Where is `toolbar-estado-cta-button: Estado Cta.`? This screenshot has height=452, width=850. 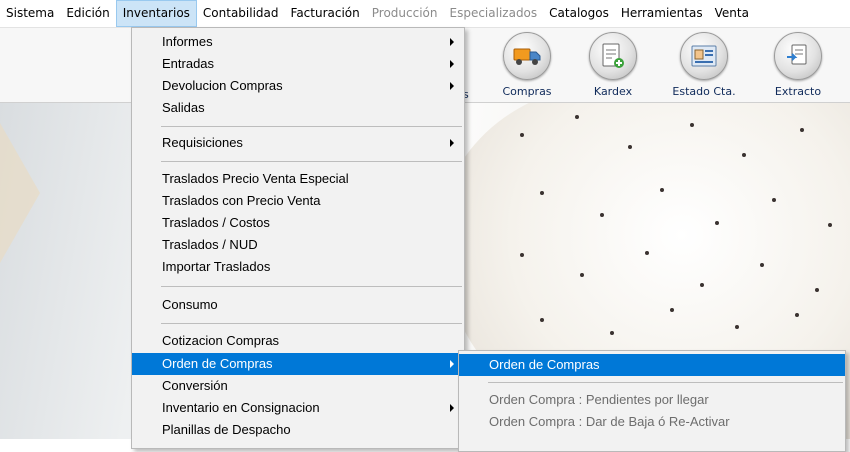
toolbar-estado-cta-button: Estado Cta. is located at coordinates (704, 65).